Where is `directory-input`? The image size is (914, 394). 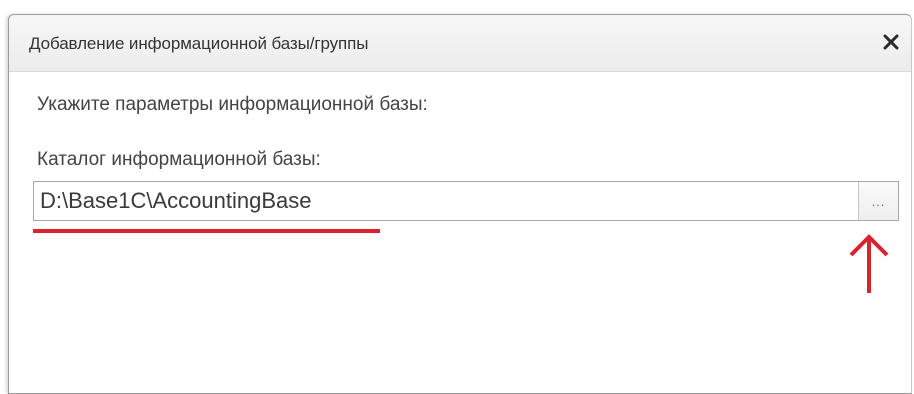 directory-input is located at coordinates (446, 201).